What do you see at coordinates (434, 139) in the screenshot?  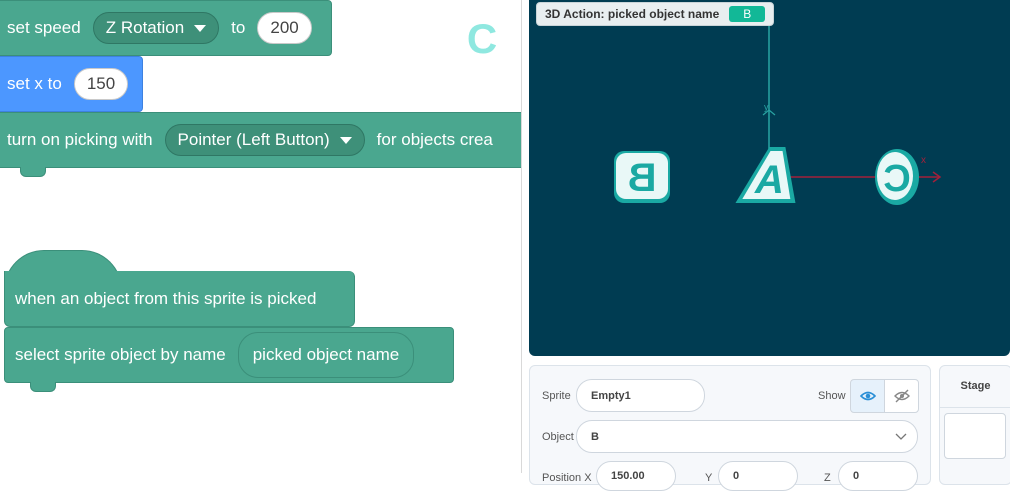 I see `for-objects-label: for objects crea` at bounding box center [434, 139].